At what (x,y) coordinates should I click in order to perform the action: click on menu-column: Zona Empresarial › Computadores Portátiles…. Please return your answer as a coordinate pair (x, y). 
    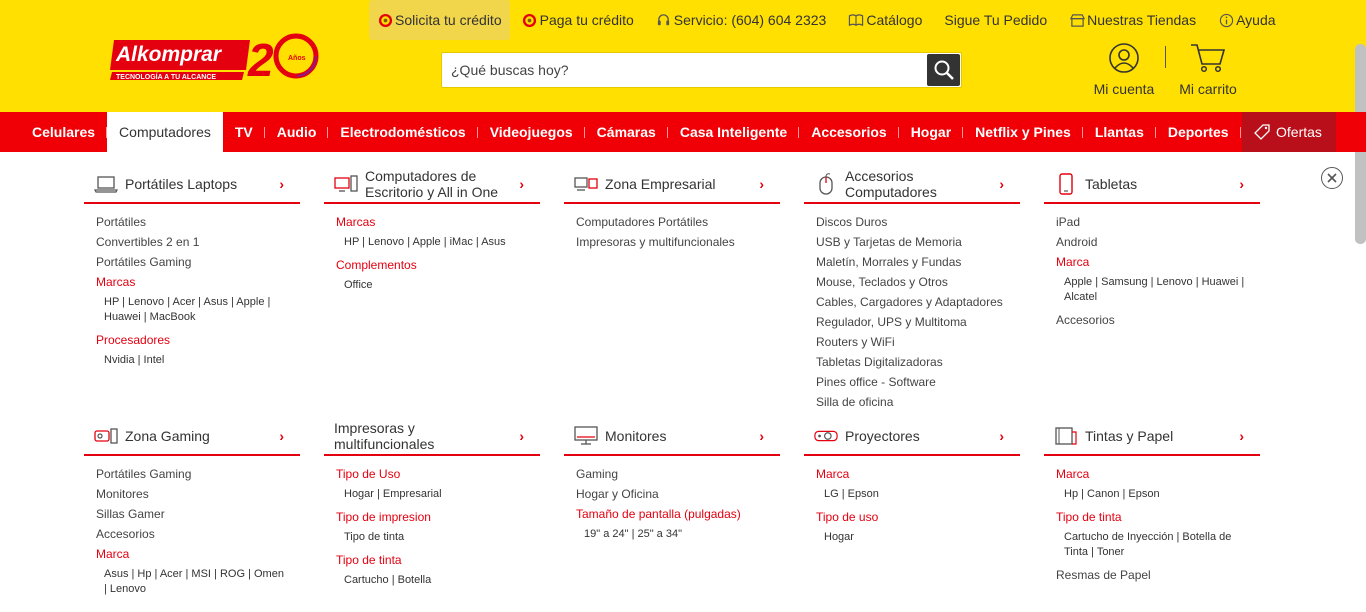
    Looking at the image, I should click on (672, 209).